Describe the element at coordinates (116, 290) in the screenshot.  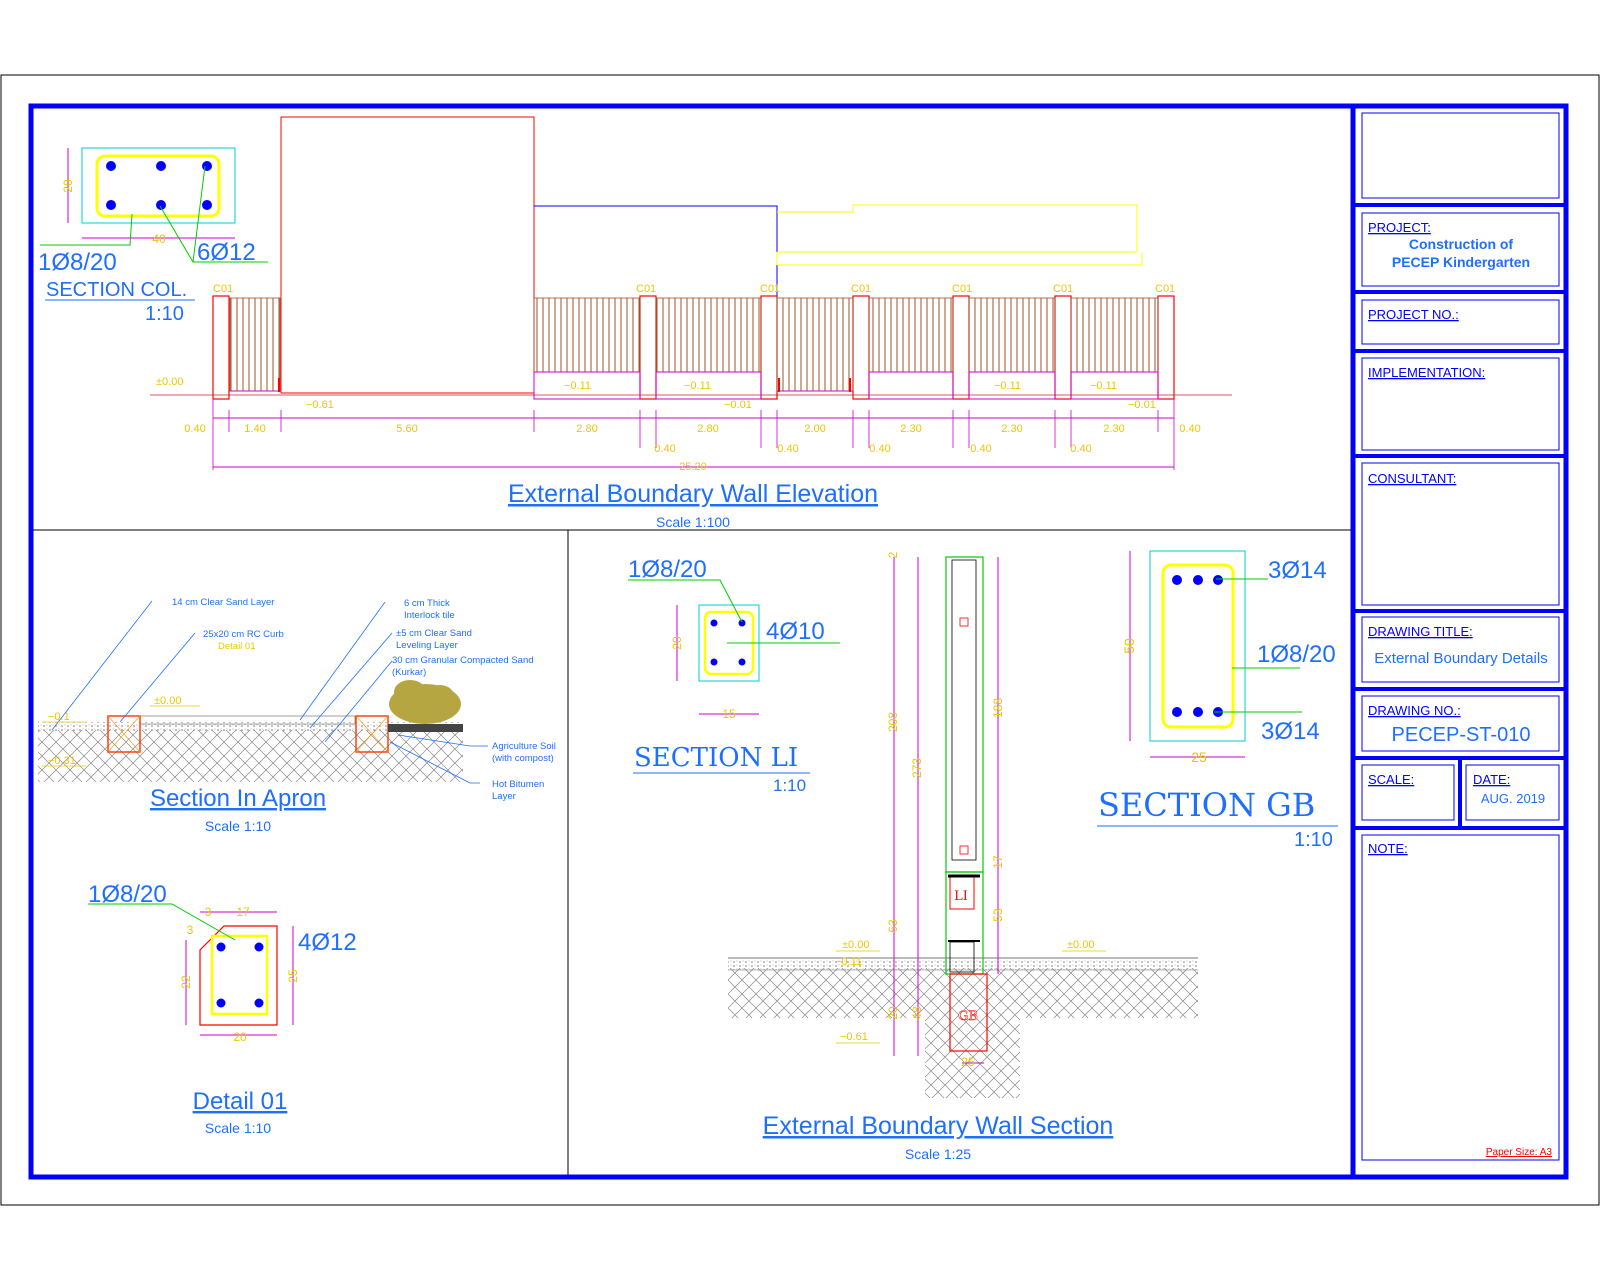
I see `section-col-title: SECTION COL.` at that location.